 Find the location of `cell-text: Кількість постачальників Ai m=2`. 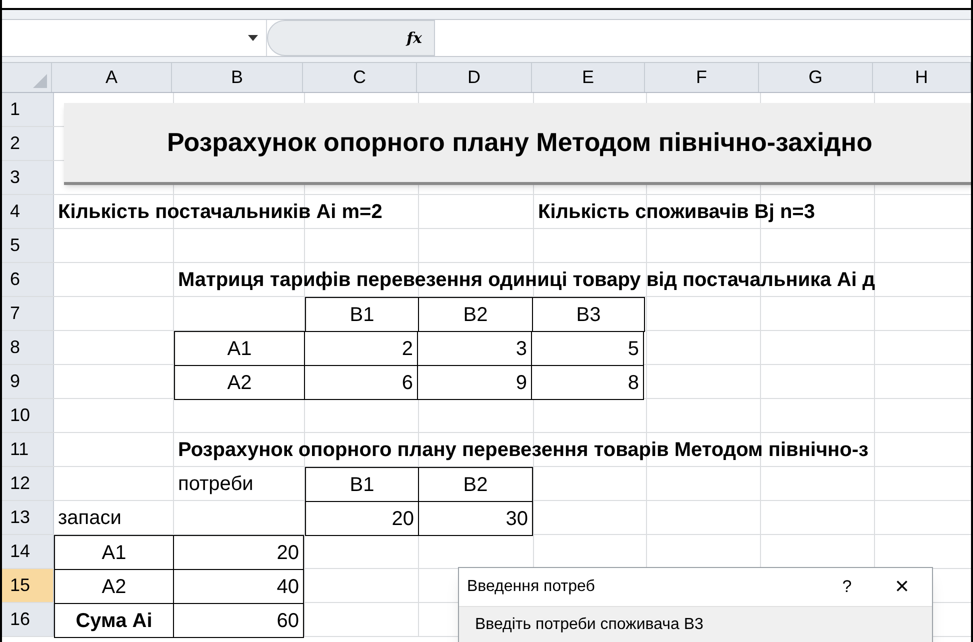

cell-text: Кількість постачальників Ai m=2 is located at coordinates (220, 212).